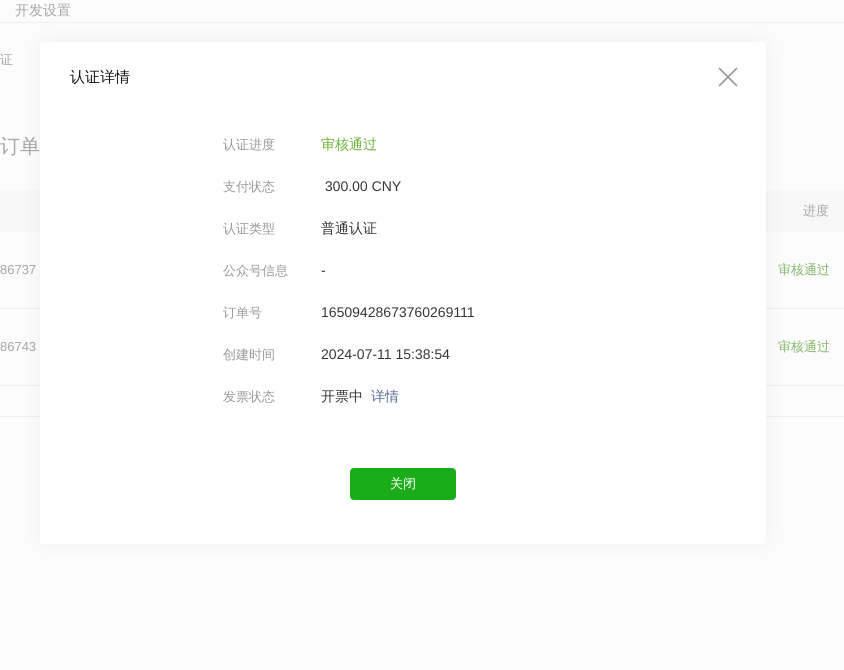 This screenshot has width=844, height=670. What do you see at coordinates (249, 145) in the screenshot?
I see `field-label: 认证进度` at bounding box center [249, 145].